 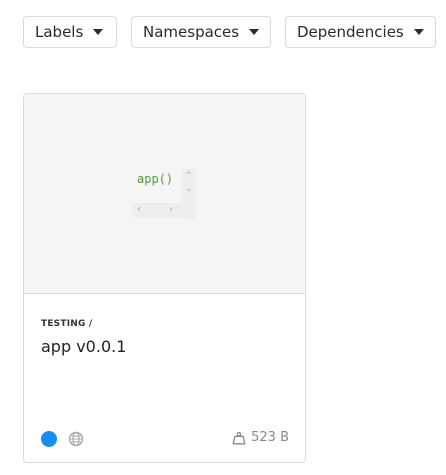 I want to click on namespaces-filter-button: Namespaces, so click(x=201, y=32).